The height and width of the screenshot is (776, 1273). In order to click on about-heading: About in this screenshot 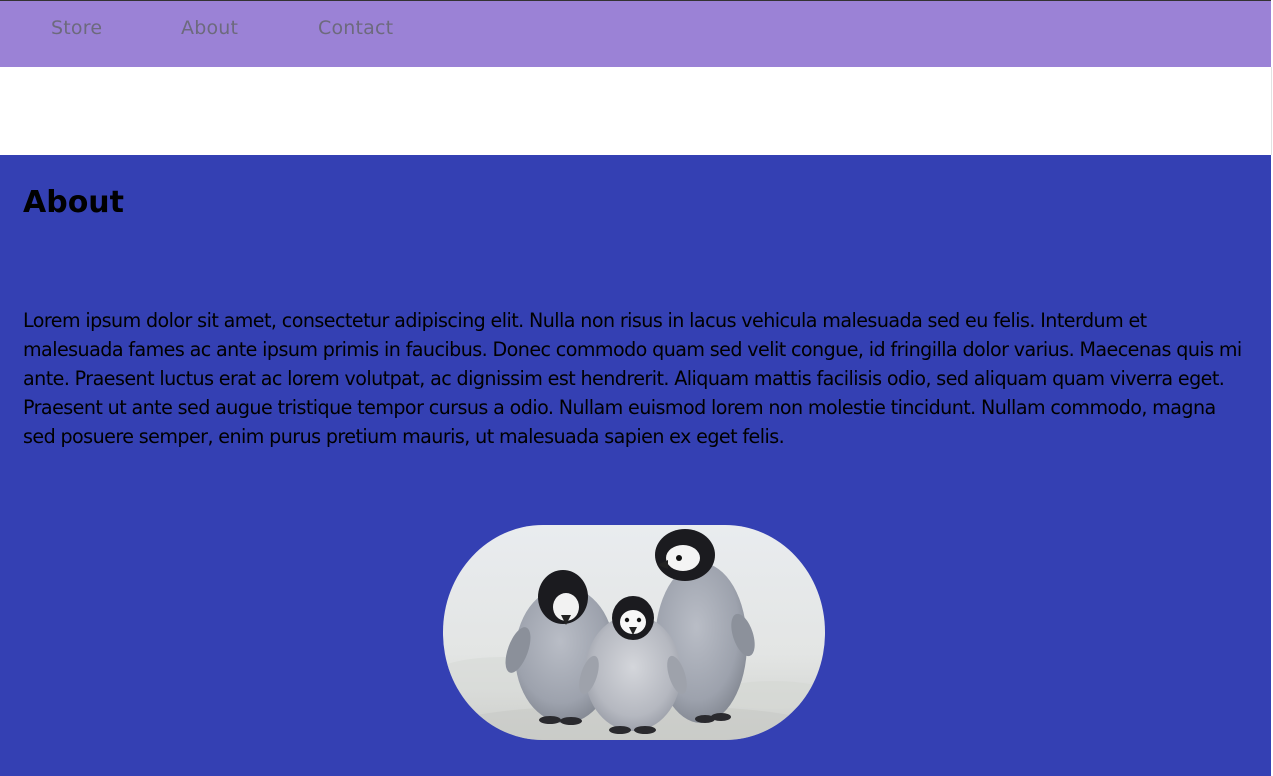, I will do `click(74, 202)`.